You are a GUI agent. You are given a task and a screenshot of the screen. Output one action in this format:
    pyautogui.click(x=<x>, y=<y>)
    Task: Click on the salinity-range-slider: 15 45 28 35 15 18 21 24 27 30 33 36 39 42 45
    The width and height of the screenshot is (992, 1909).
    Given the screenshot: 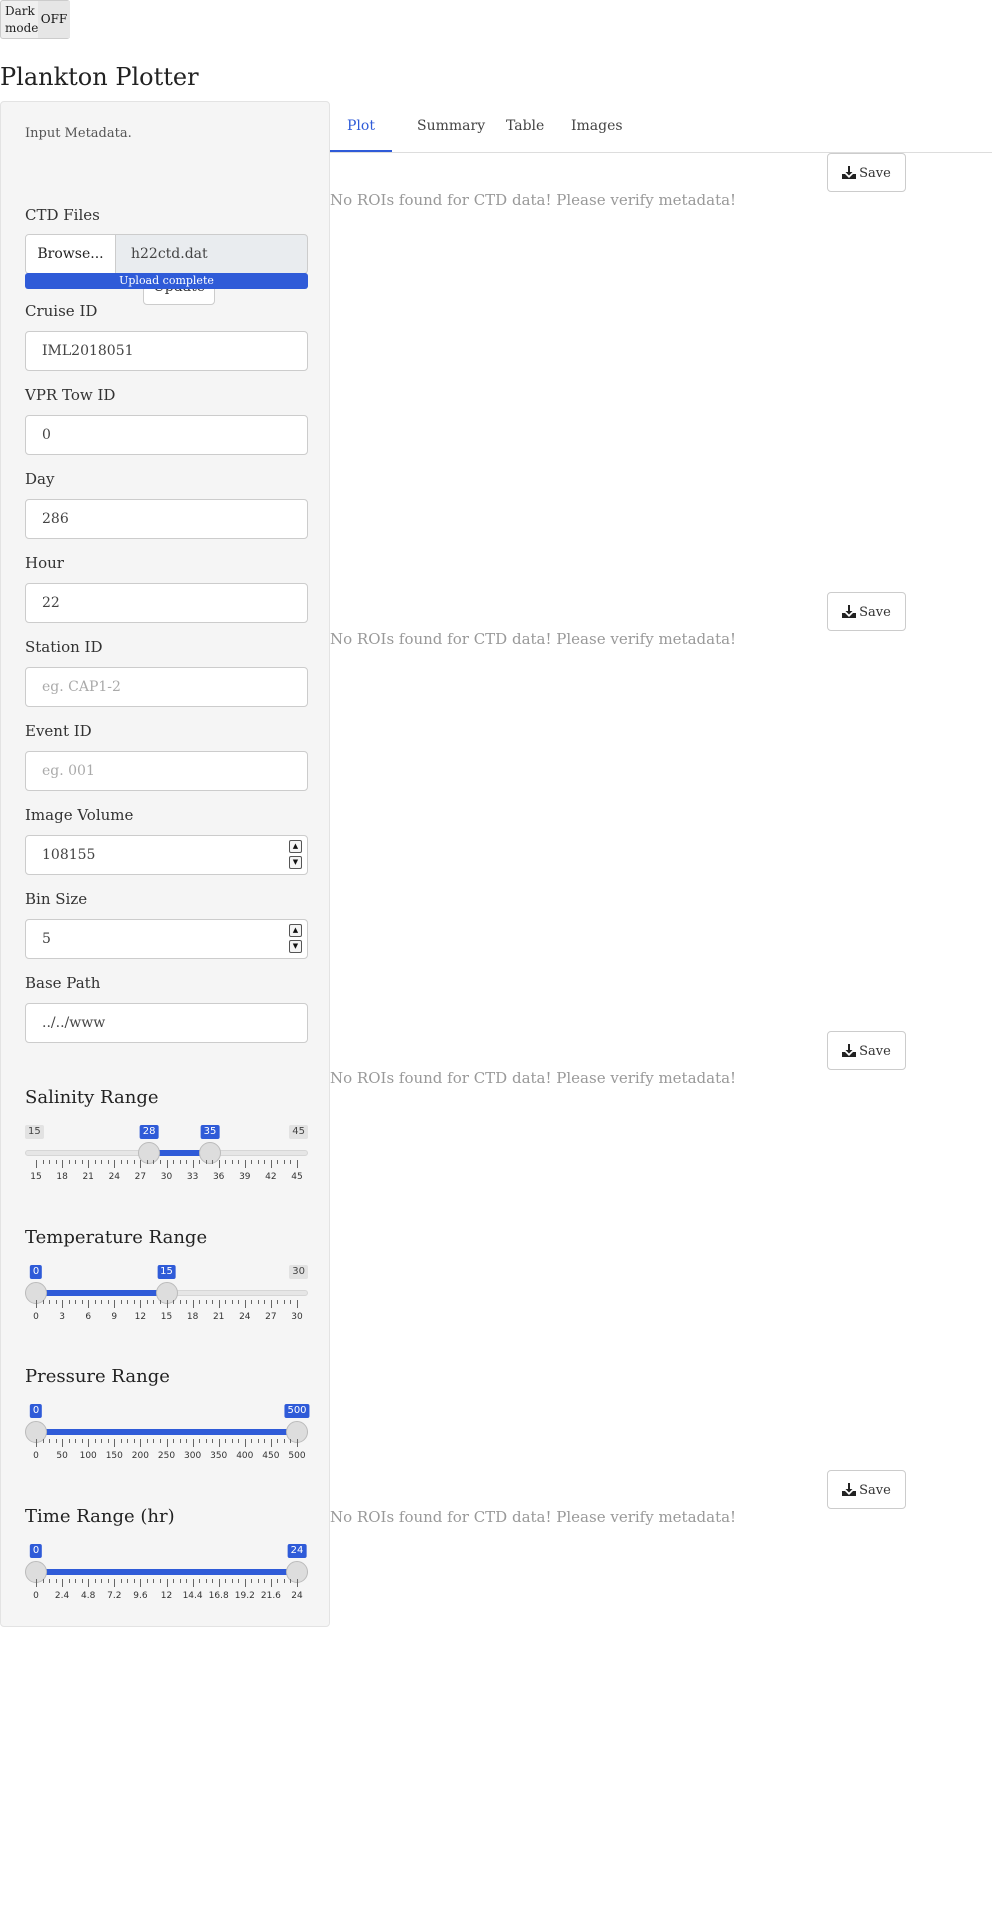 What is the action you would take?
    pyautogui.click(x=166, y=1160)
    